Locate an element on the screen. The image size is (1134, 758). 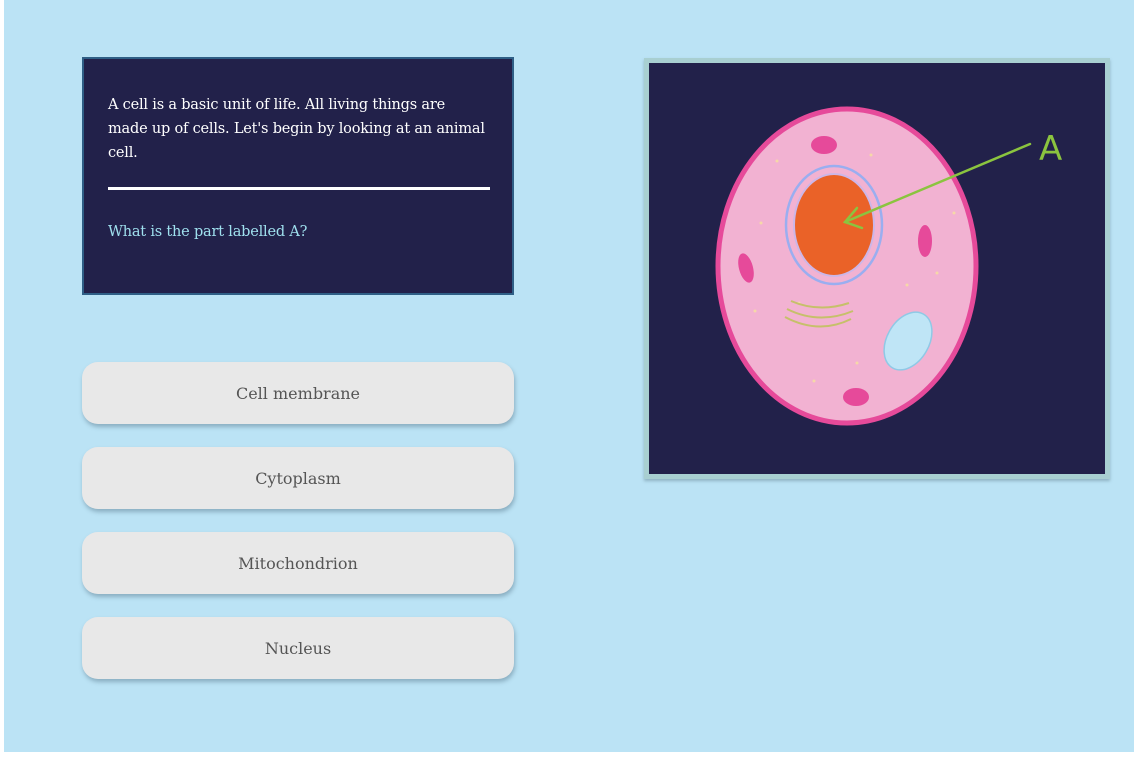
organelle-top is located at coordinates (824, 145).